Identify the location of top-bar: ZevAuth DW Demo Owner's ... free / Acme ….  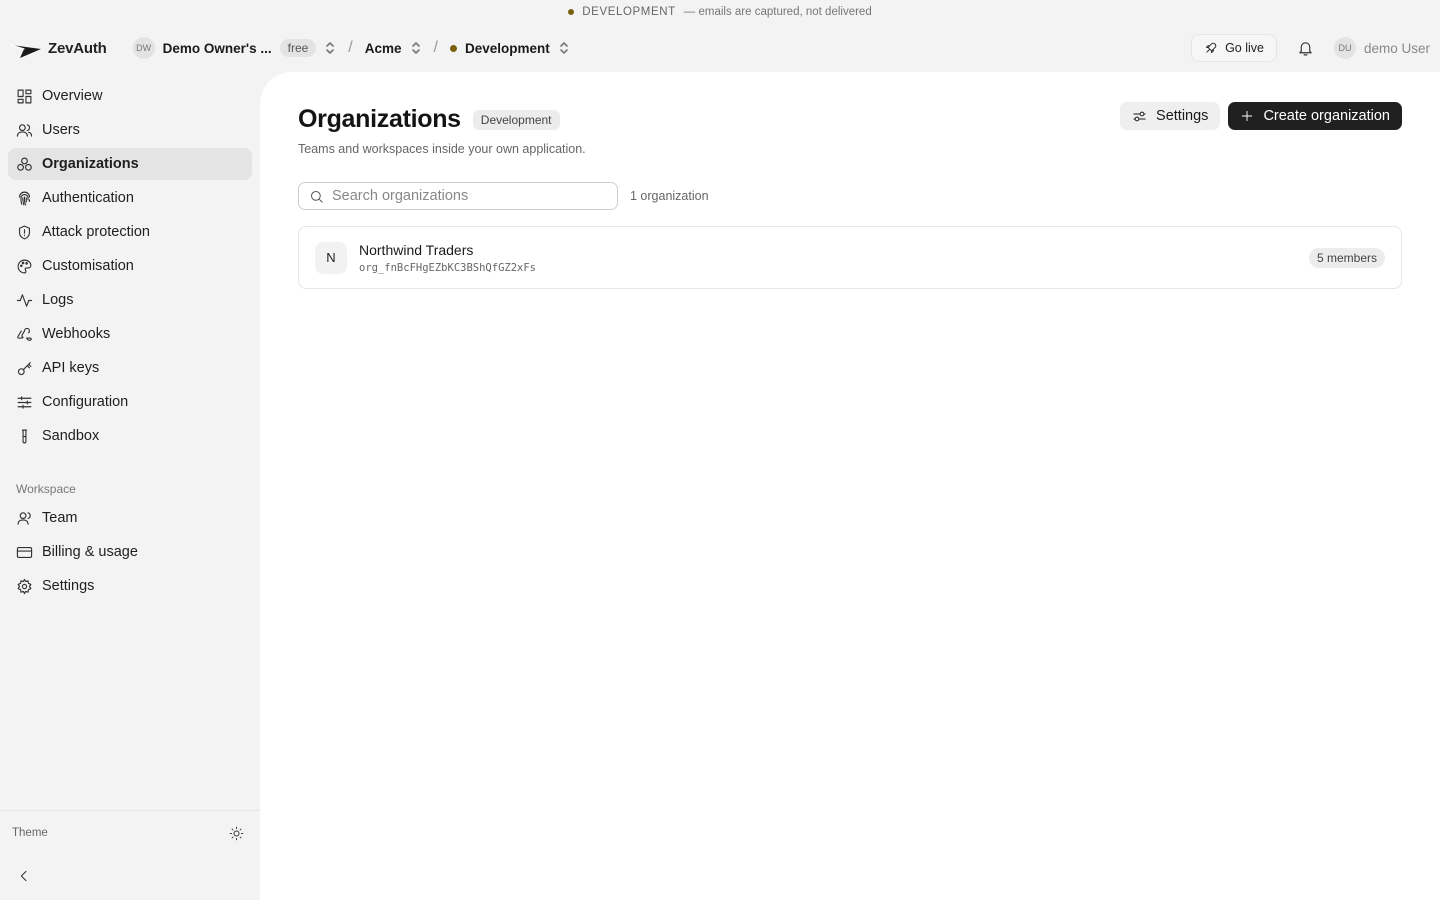
(720, 48).